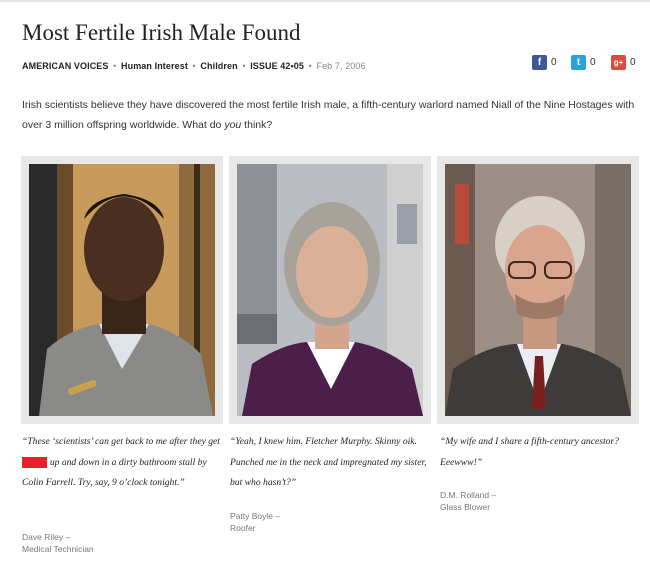 This screenshot has width=650, height=562. What do you see at coordinates (255, 516) in the screenshot?
I see `respondent-name: Patty Boyle –` at bounding box center [255, 516].